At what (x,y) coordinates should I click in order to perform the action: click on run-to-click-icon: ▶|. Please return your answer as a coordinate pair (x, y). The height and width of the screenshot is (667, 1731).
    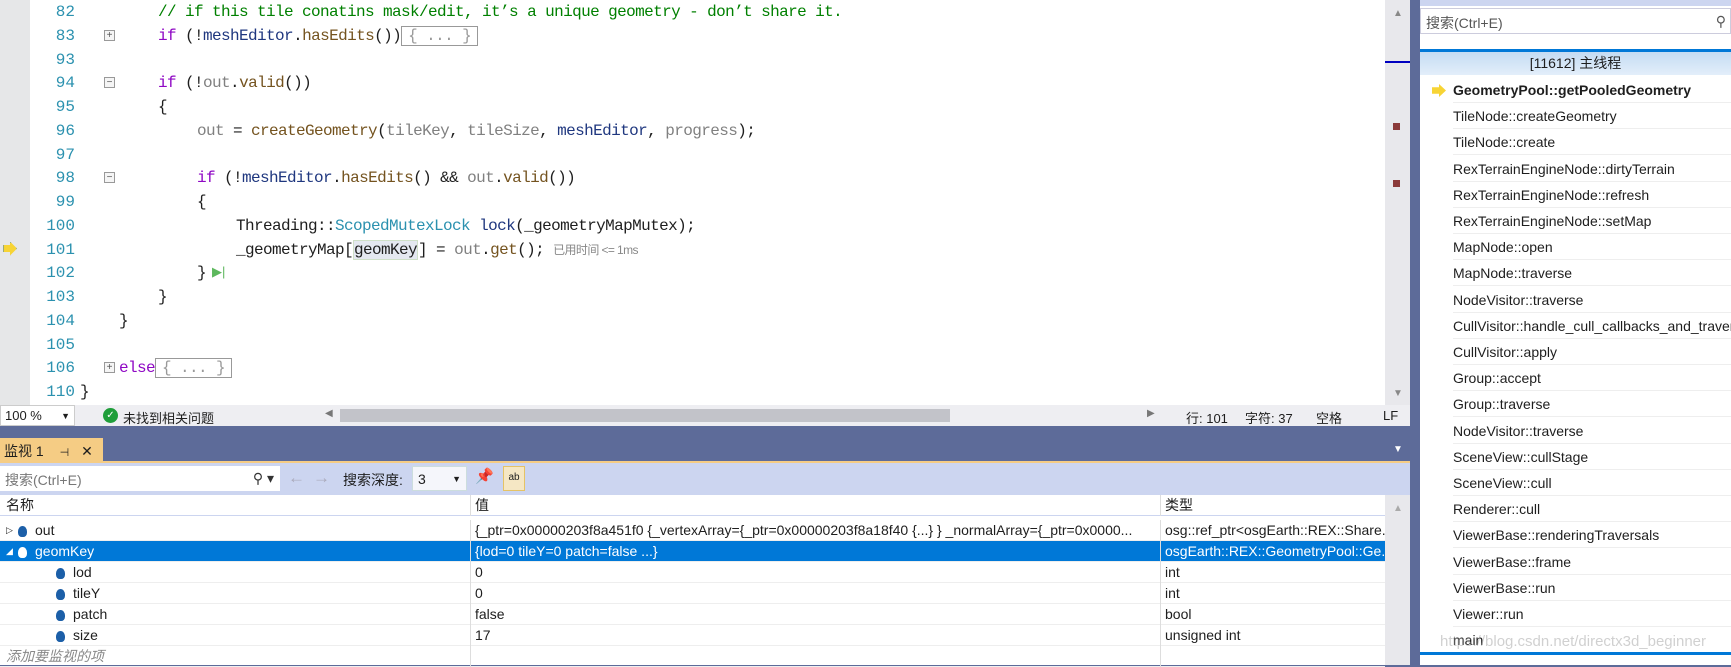
    Looking at the image, I should click on (218, 272).